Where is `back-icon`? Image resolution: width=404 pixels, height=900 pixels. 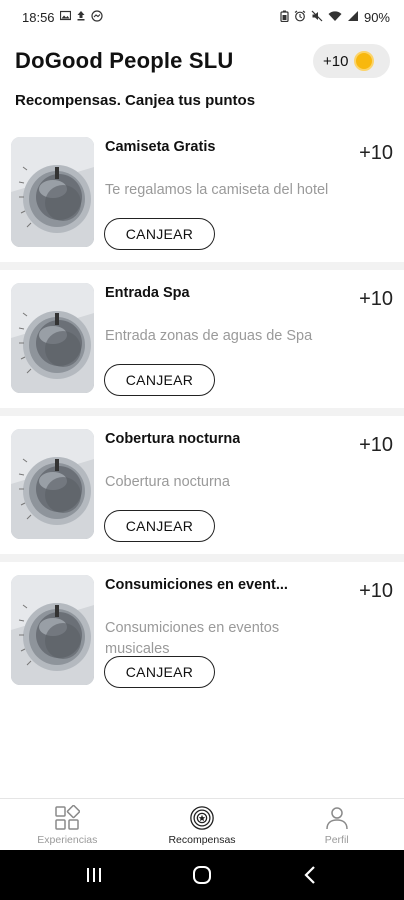 back-icon is located at coordinates (310, 875).